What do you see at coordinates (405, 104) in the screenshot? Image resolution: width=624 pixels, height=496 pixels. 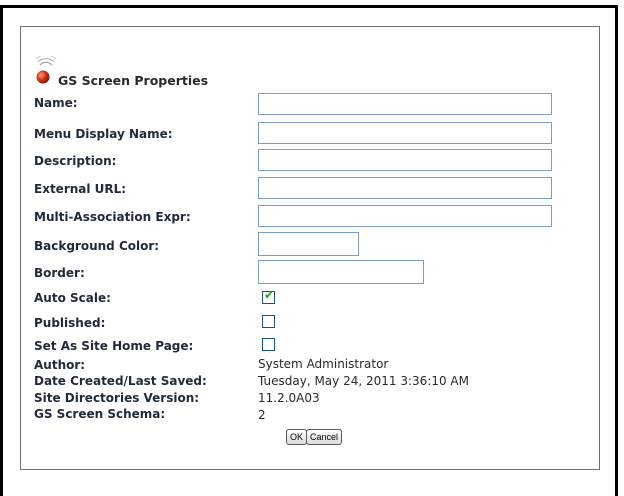 I see `name-input` at bounding box center [405, 104].